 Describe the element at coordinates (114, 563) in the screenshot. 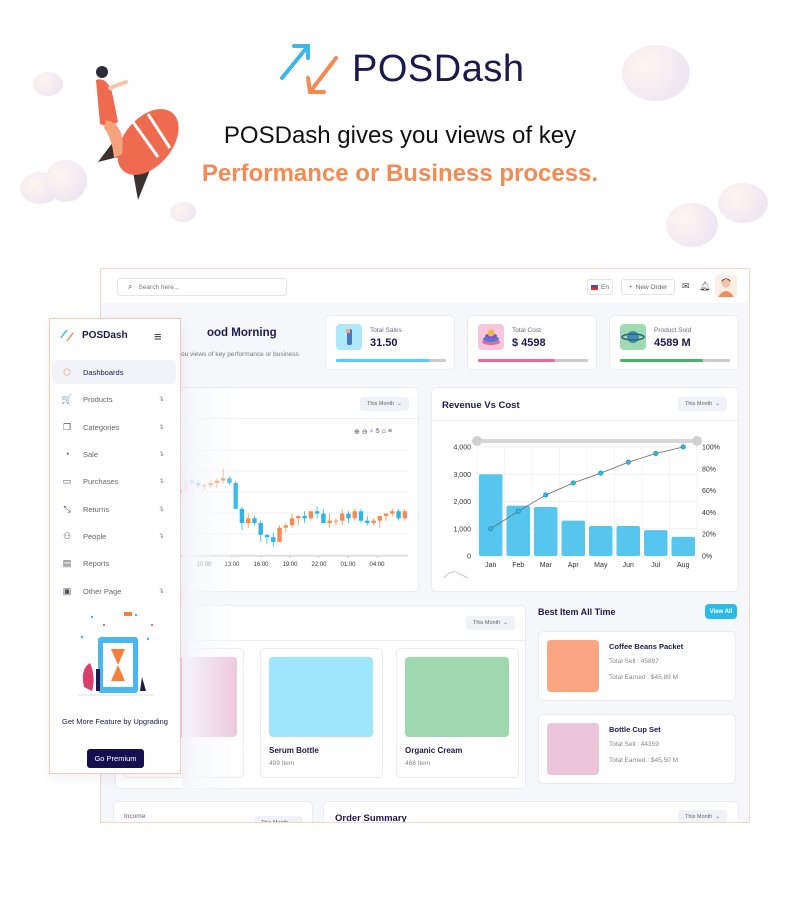

I see `sidebar-item-reports: ▤ Reports` at that location.